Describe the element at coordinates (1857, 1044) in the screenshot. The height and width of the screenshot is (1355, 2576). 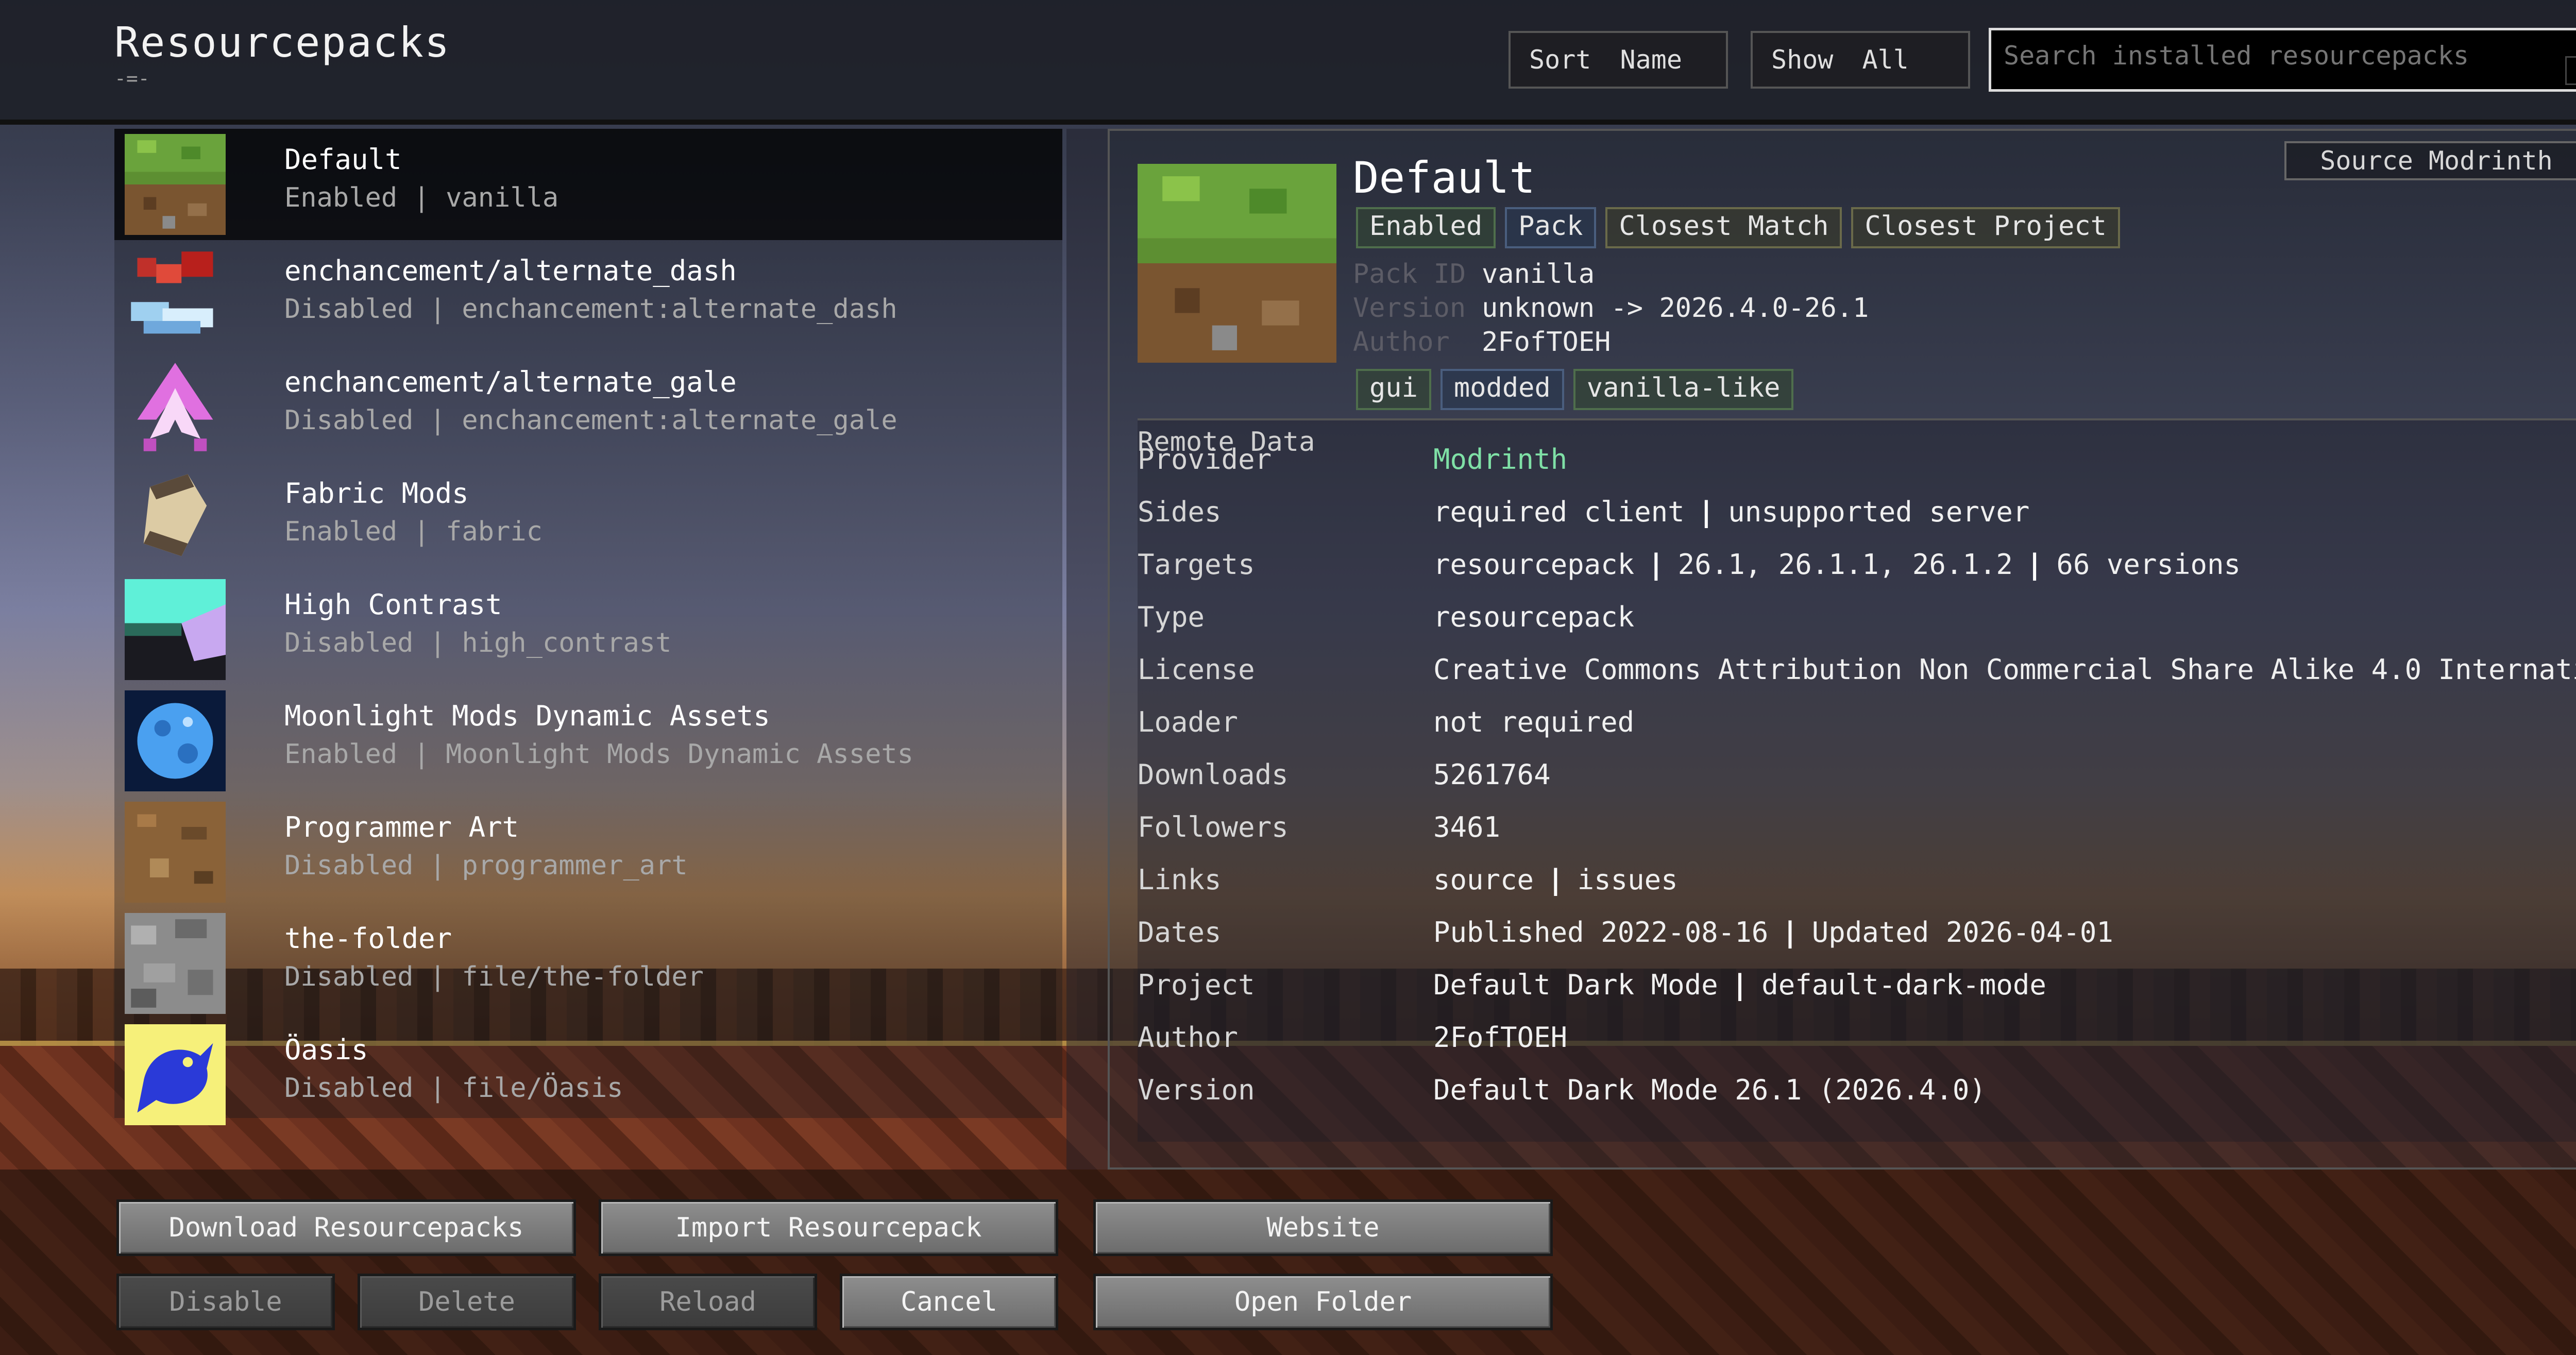
I see `remote-row-author: Author 2FofTOEH` at that location.